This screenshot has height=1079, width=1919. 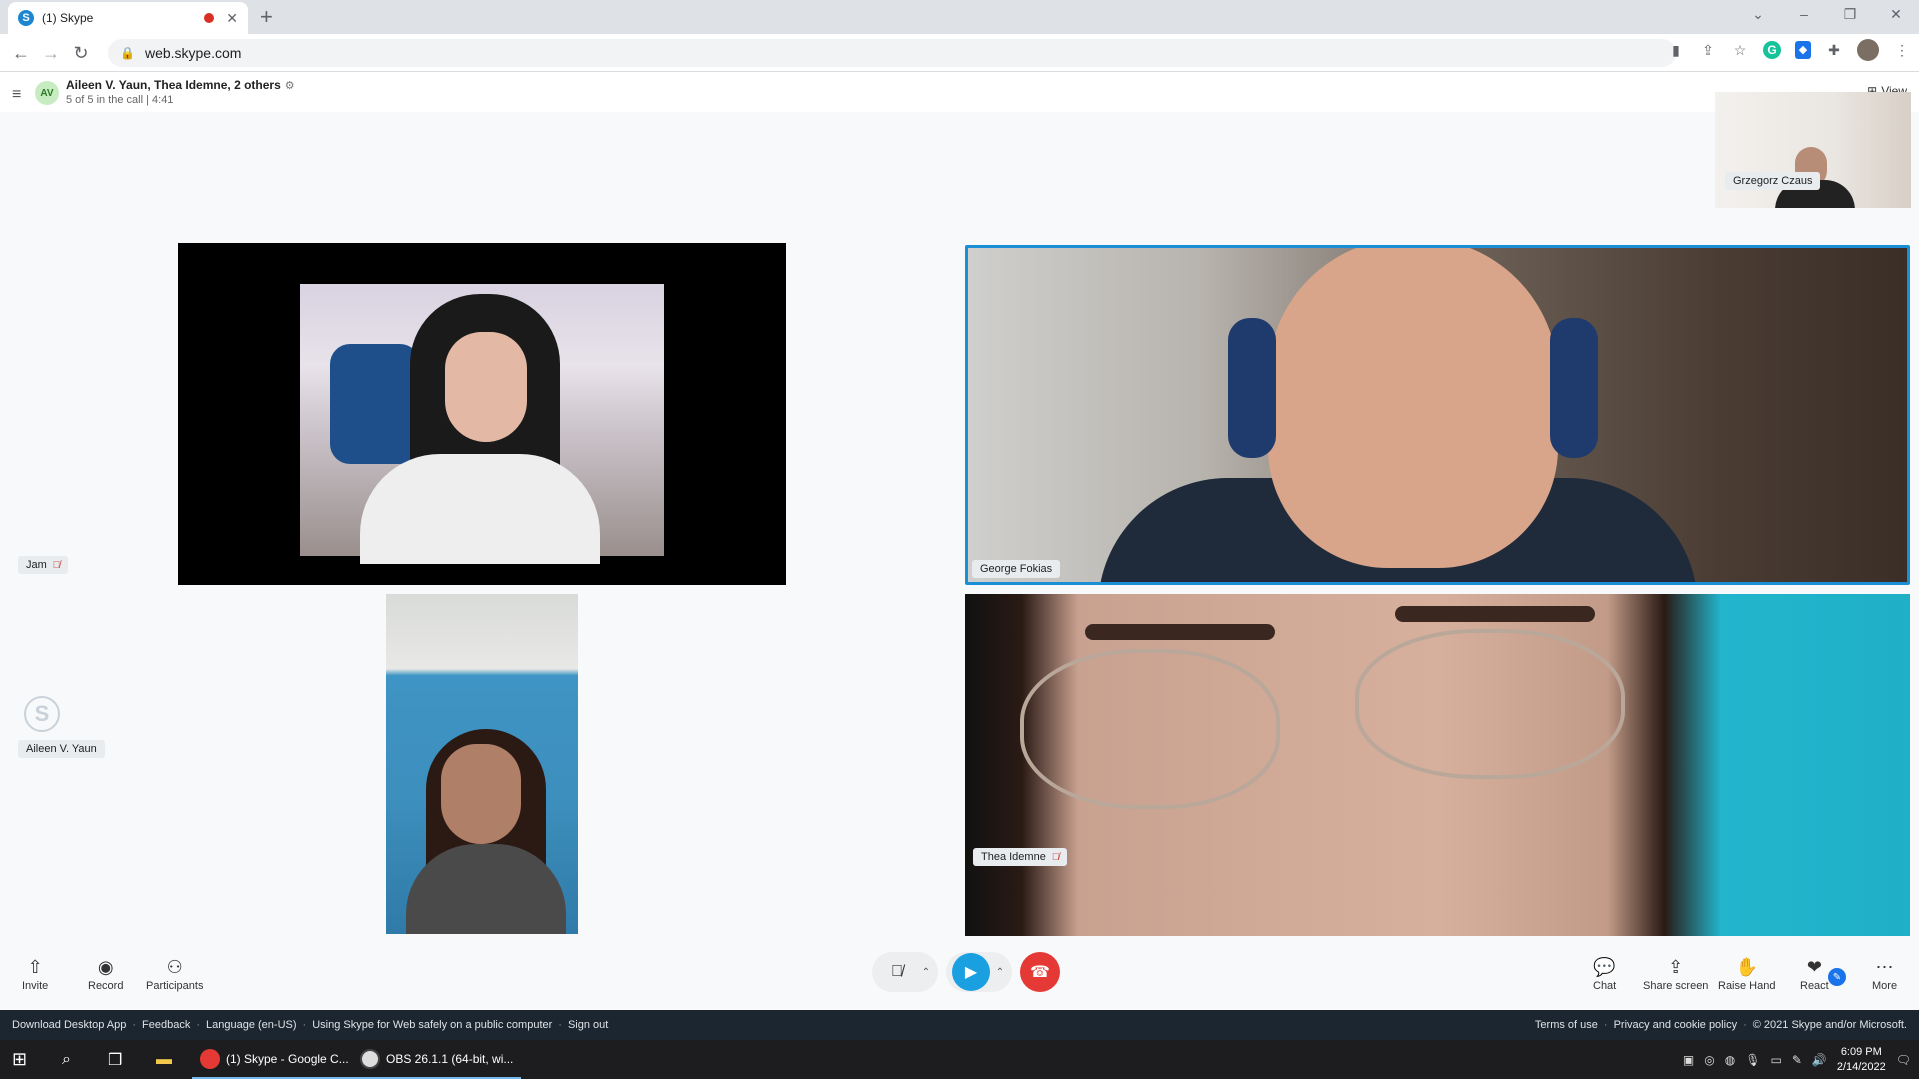 What do you see at coordinates (1676, 967) in the screenshot?
I see `share-screen-icon: ⇪` at bounding box center [1676, 967].